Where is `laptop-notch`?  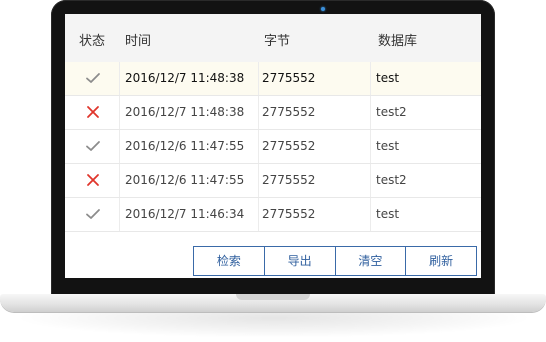
laptop-notch is located at coordinates (273, 297).